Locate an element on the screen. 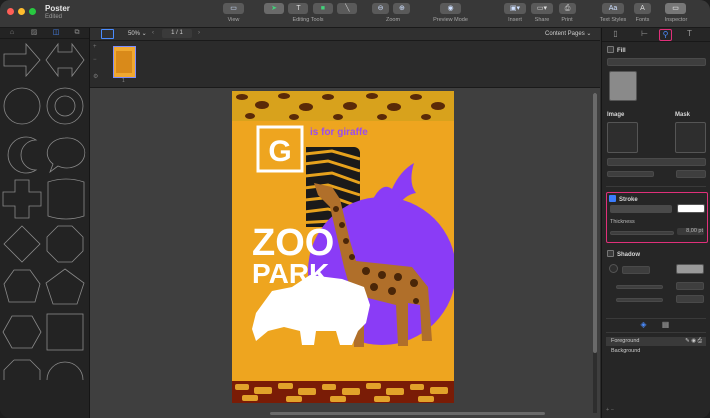 The image size is (710, 418). style-inspector-icon: ⚲ is located at coordinates (665, 35).